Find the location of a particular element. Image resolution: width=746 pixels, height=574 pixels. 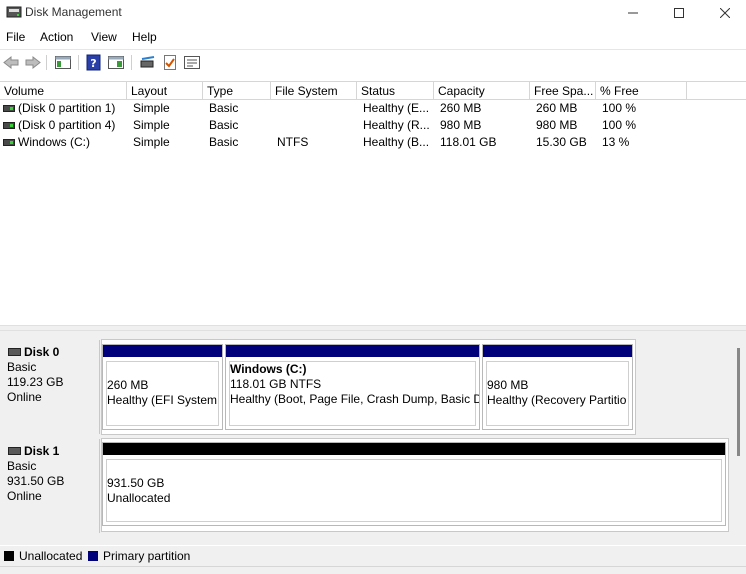

unallocated-bar is located at coordinates (414, 449).